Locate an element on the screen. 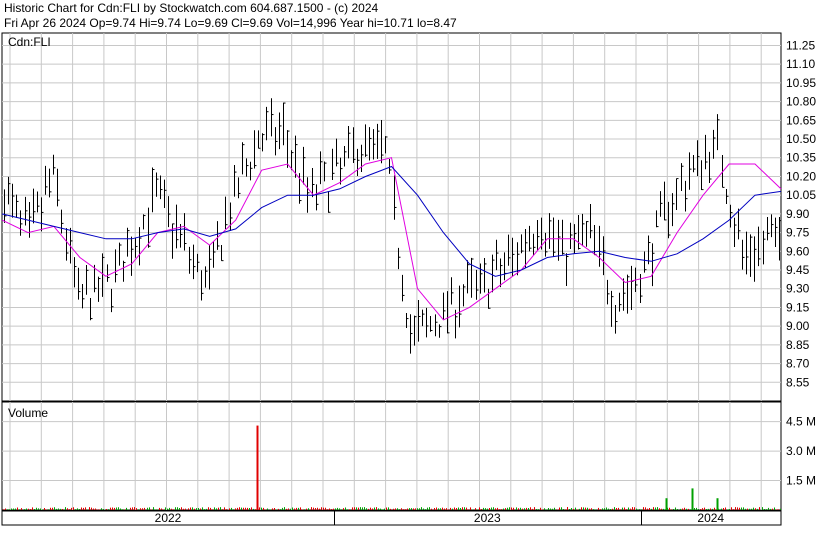 This screenshot has width=830, height=543. price-tick-label: 8.70 is located at coordinates (798, 364).